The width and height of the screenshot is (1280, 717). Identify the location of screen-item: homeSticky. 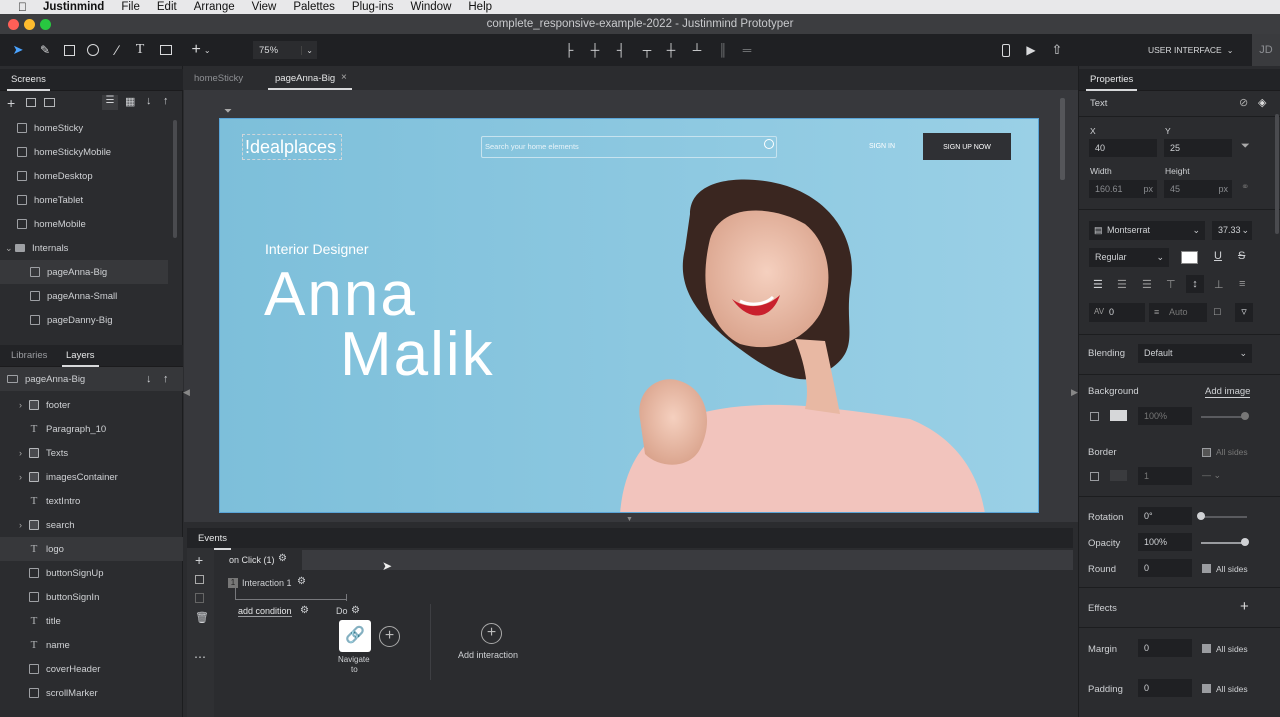
(85, 128).